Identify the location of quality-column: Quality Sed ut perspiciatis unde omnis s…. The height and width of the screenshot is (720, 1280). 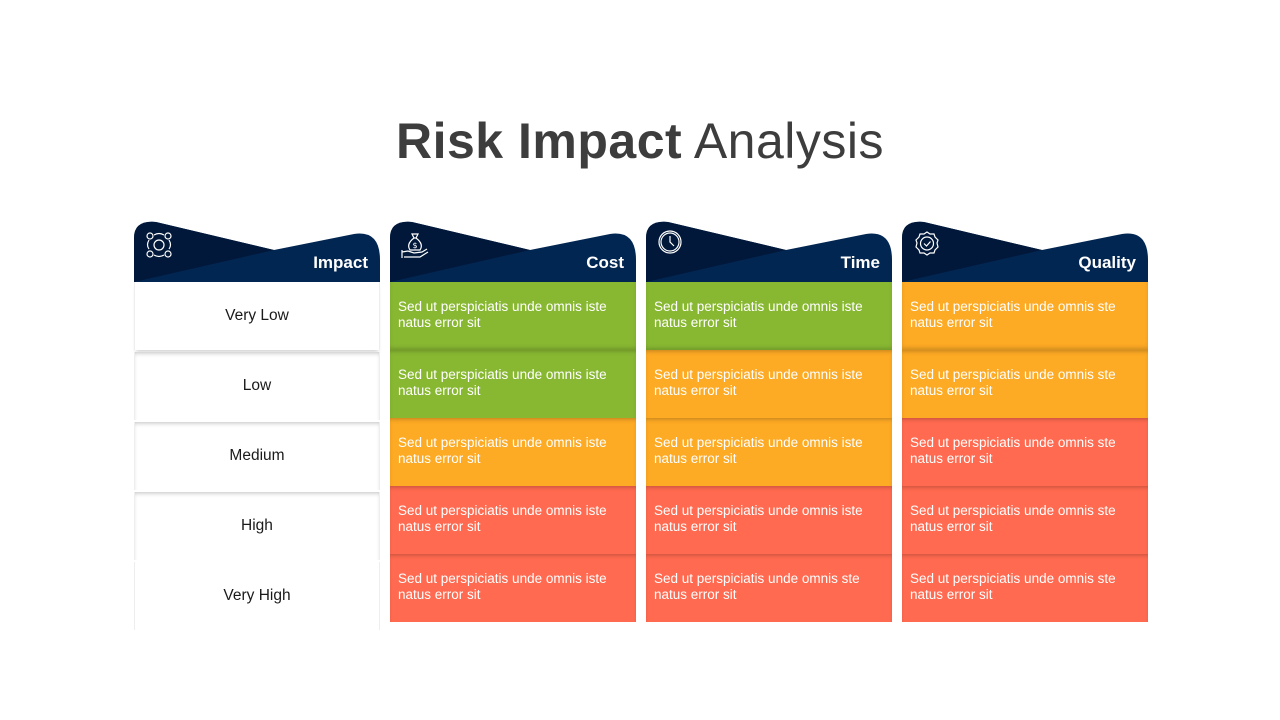
(1025, 421).